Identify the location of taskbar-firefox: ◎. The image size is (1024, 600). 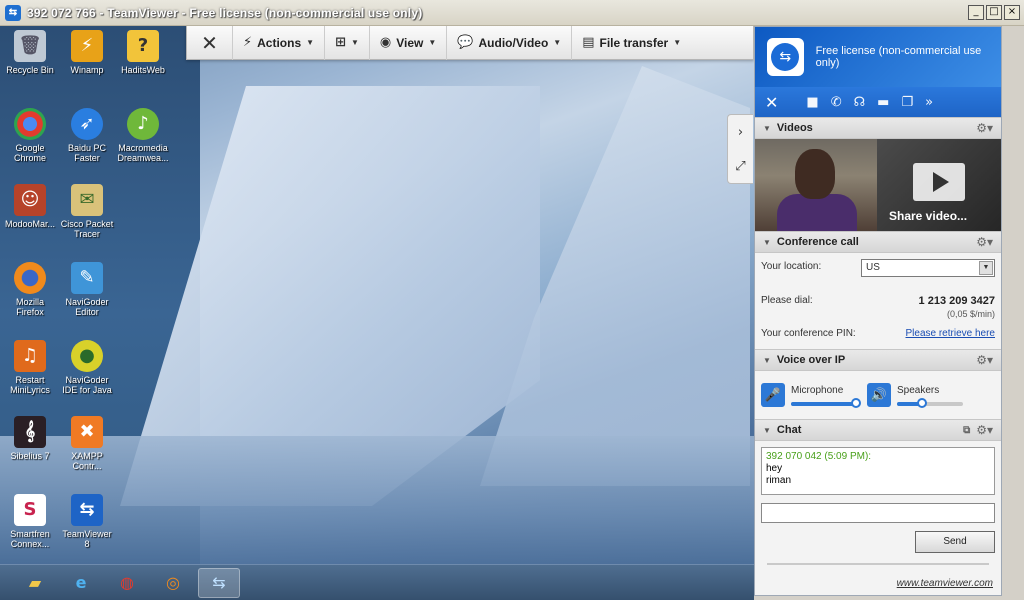
(173, 583).